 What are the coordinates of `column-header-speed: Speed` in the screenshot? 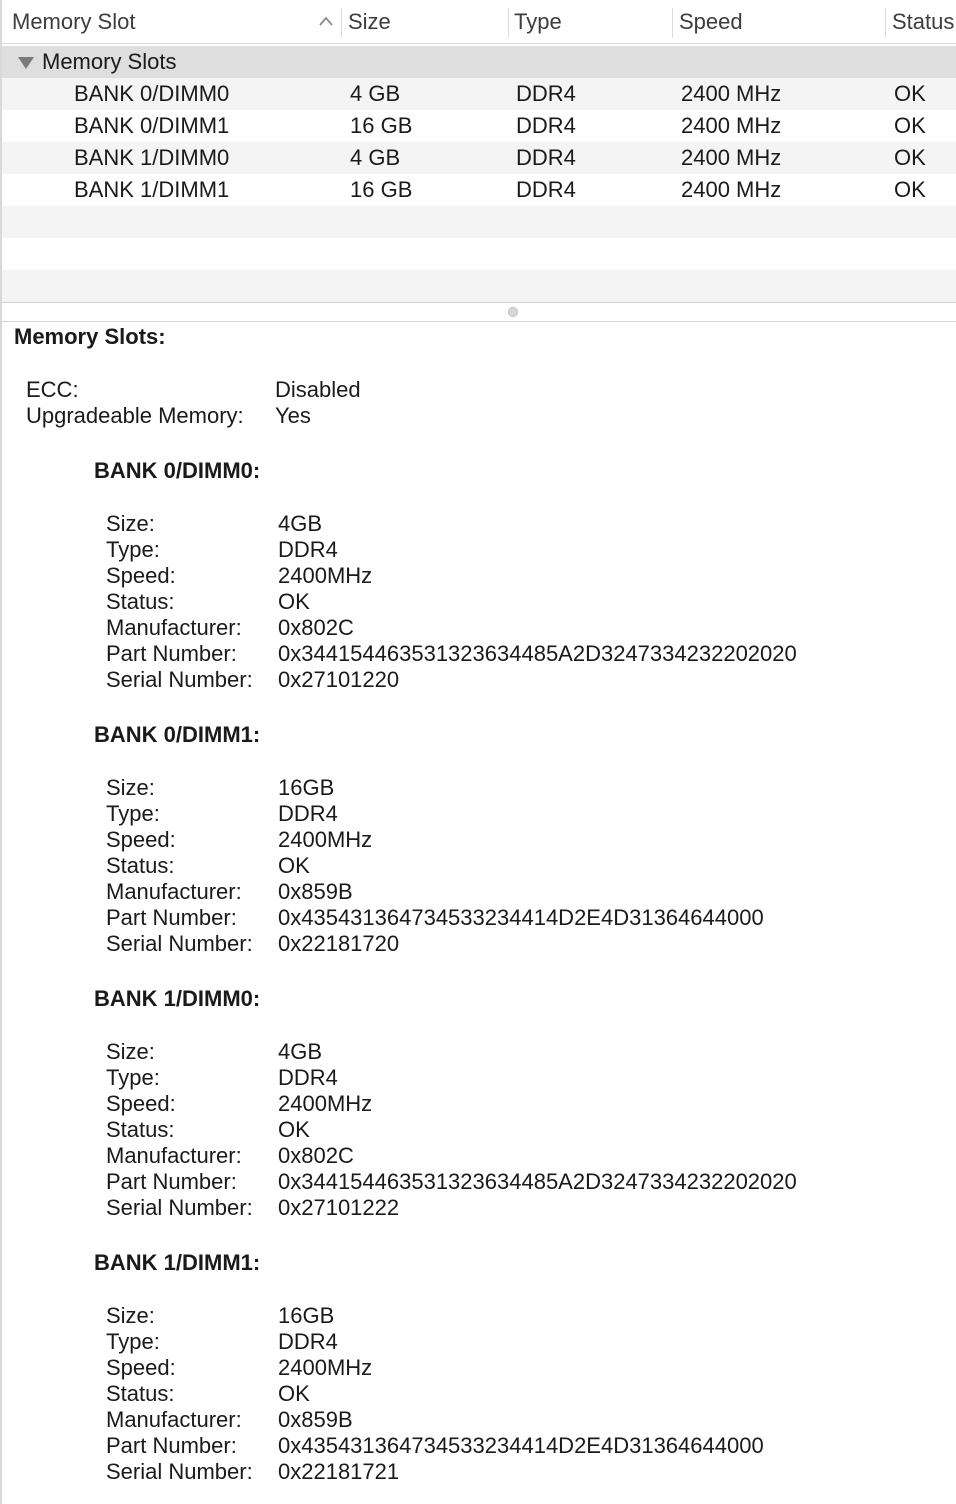 It's located at (711, 22).